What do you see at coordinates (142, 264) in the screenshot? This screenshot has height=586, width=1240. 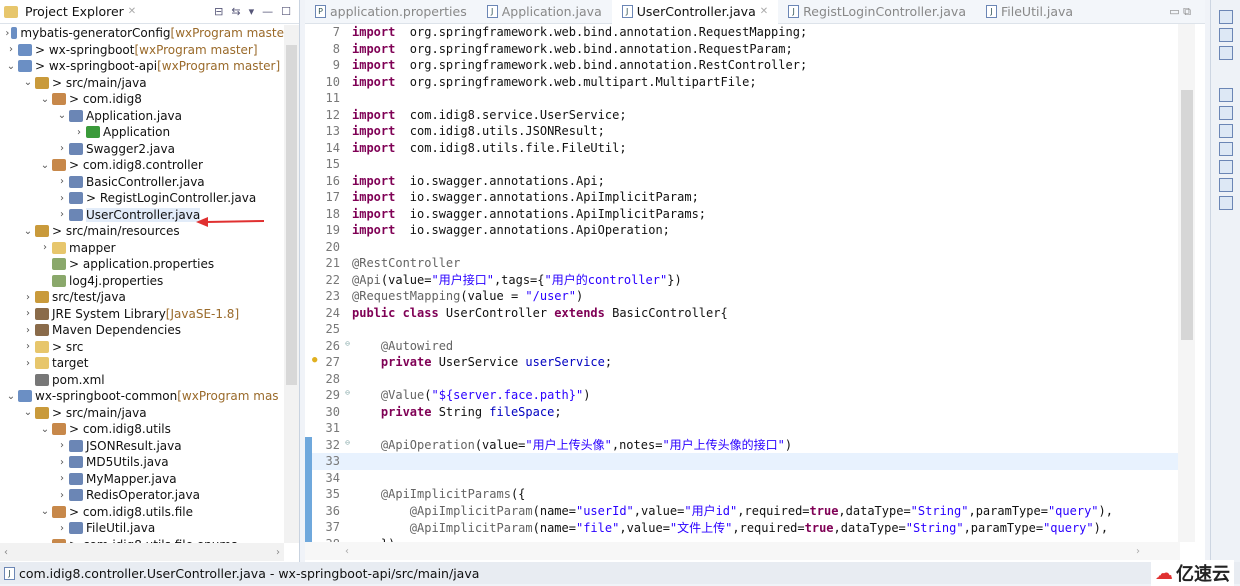 I see `tree-item: > application.properties` at bounding box center [142, 264].